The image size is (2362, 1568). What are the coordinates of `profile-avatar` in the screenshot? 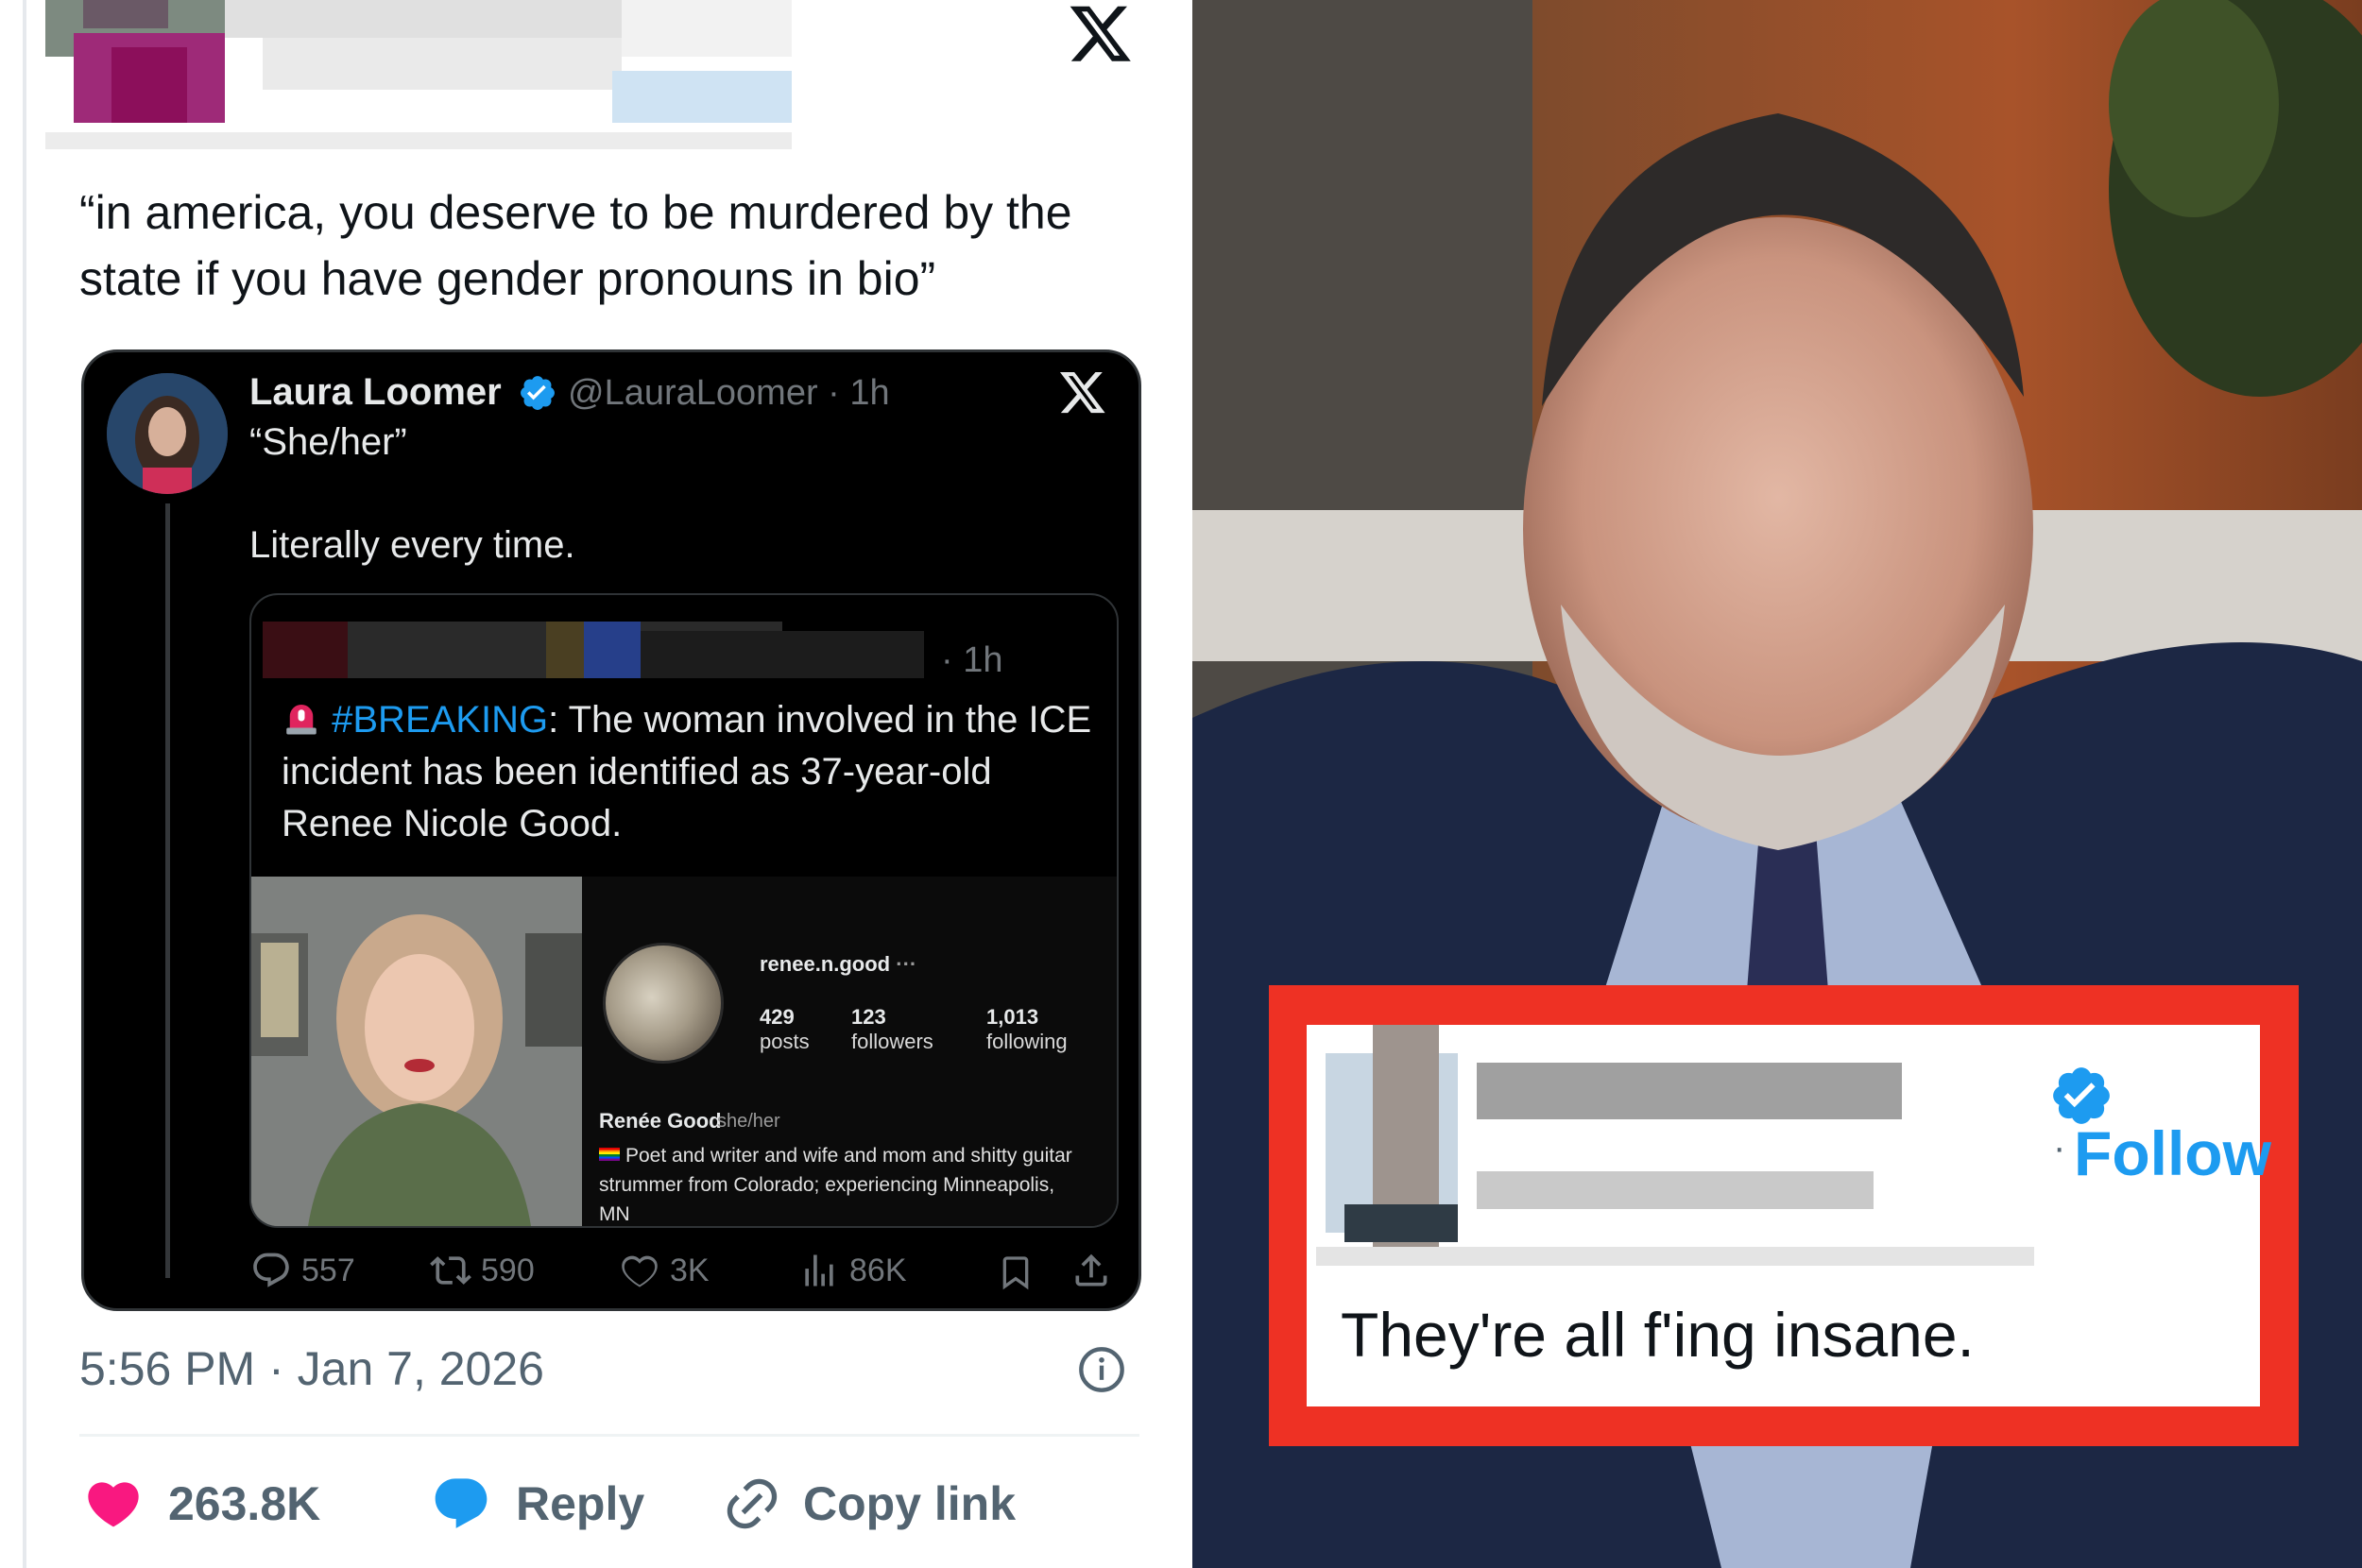 It's located at (664, 1003).